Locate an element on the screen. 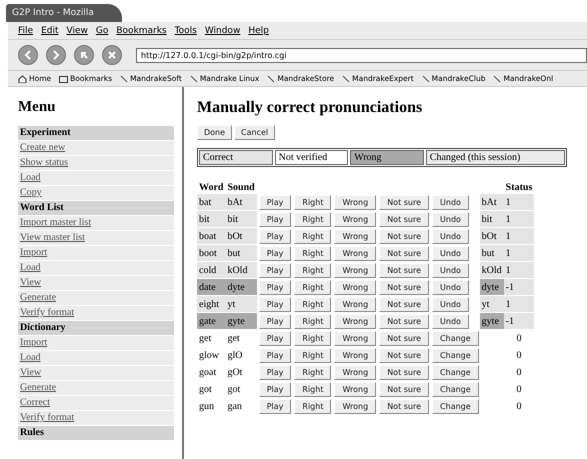 This screenshot has height=459, width=587. menu-link: Copy is located at coordinates (96, 193).